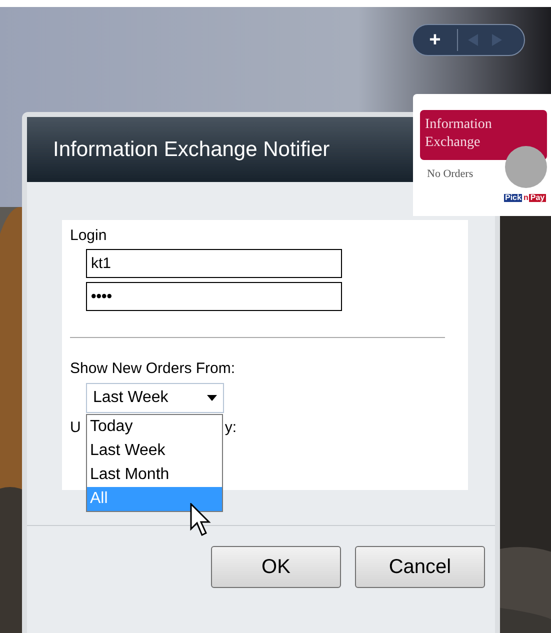 The width and height of the screenshot is (551, 633). I want to click on dropdown-option: Last Week, so click(154, 451).